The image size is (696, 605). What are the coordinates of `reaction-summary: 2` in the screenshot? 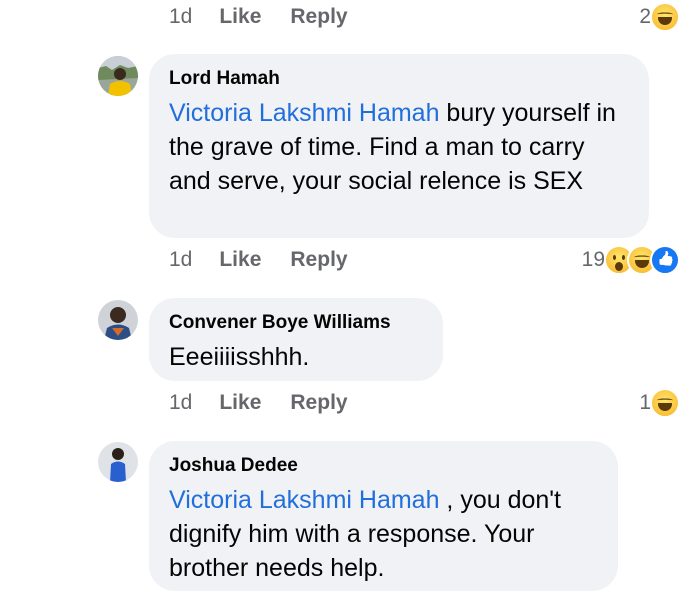 It's located at (659, 17).